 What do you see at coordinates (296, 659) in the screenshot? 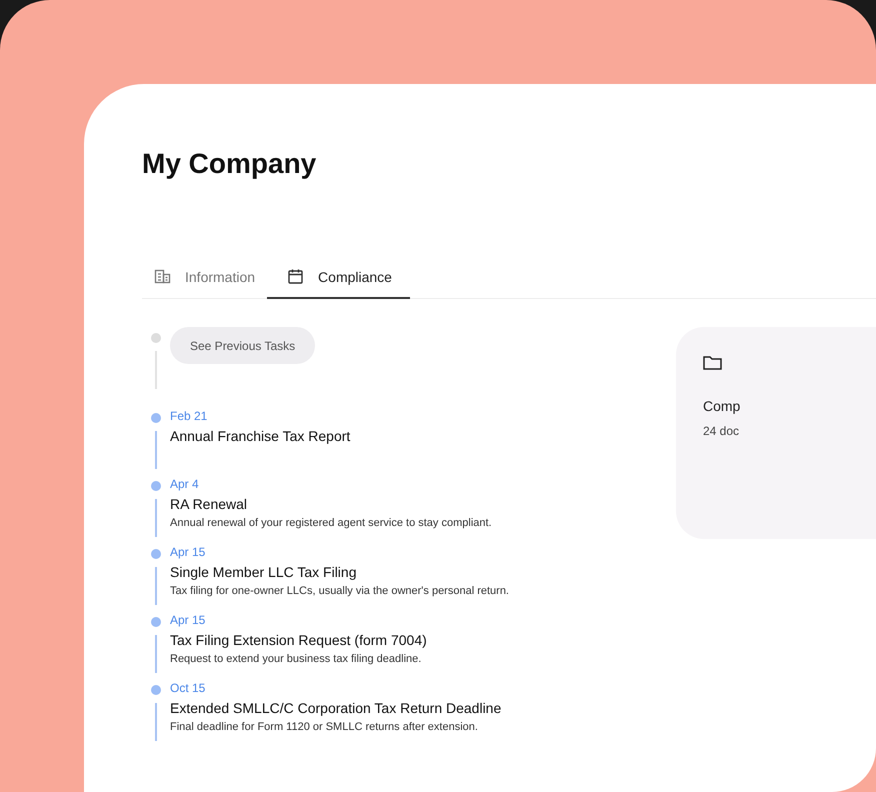
I see `task-description: Request to extend your business tax filing deadline.` at bounding box center [296, 659].